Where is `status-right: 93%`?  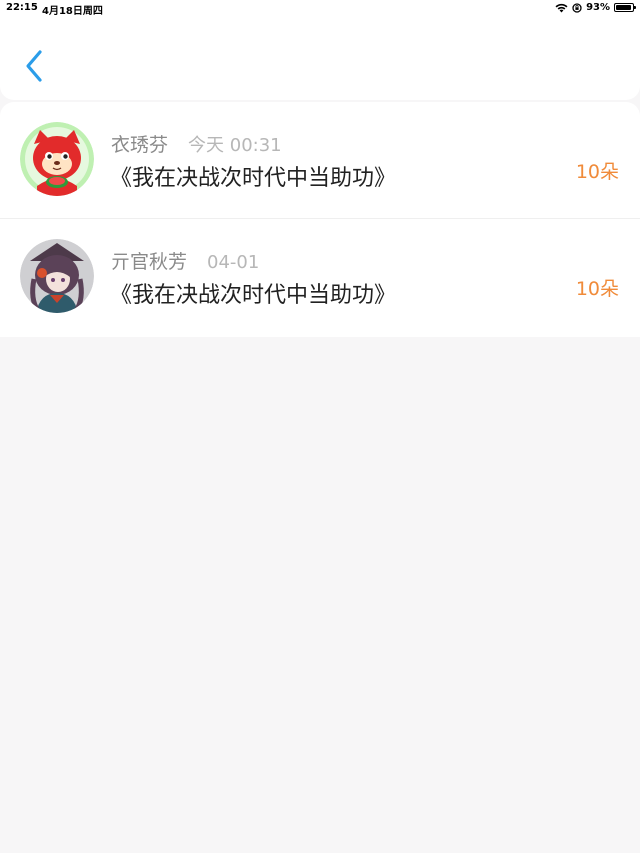
status-right: 93% is located at coordinates (595, 7).